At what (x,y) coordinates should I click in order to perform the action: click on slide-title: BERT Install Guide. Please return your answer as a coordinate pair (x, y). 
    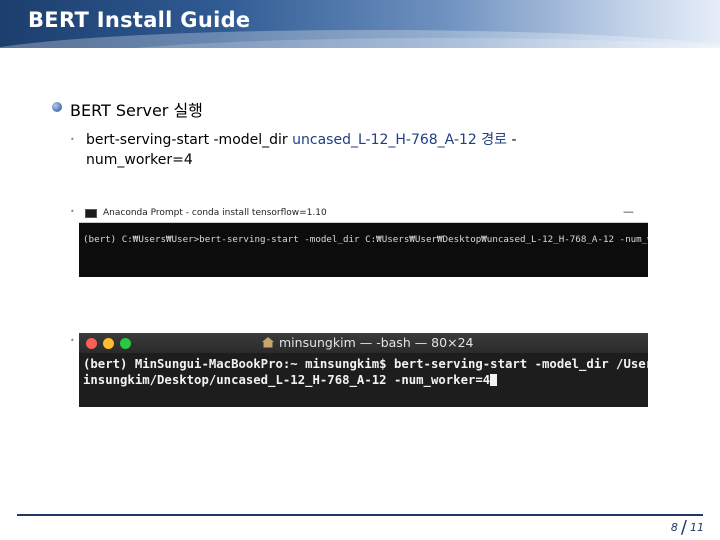
    Looking at the image, I should click on (139, 20).